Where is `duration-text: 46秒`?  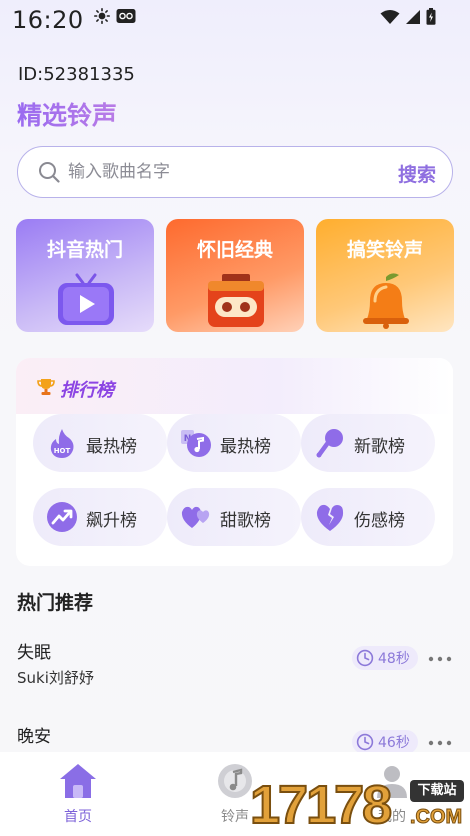 duration-text: 46秒 is located at coordinates (394, 743).